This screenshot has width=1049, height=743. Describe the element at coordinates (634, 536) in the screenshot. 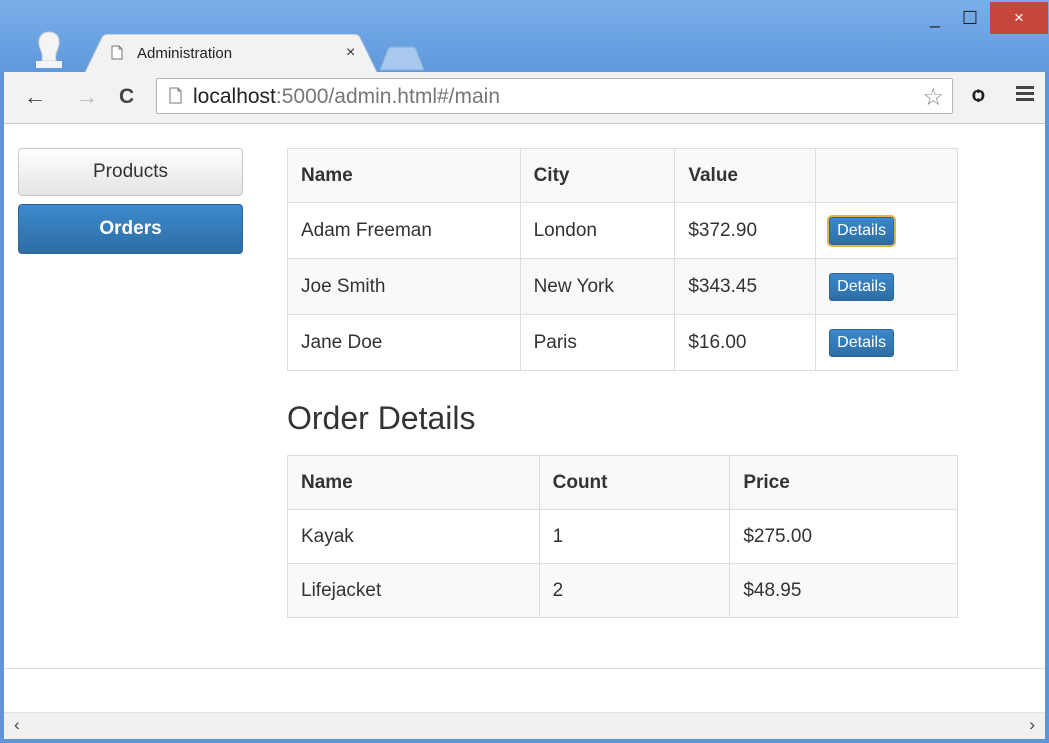

I see `item-count: 1` at that location.